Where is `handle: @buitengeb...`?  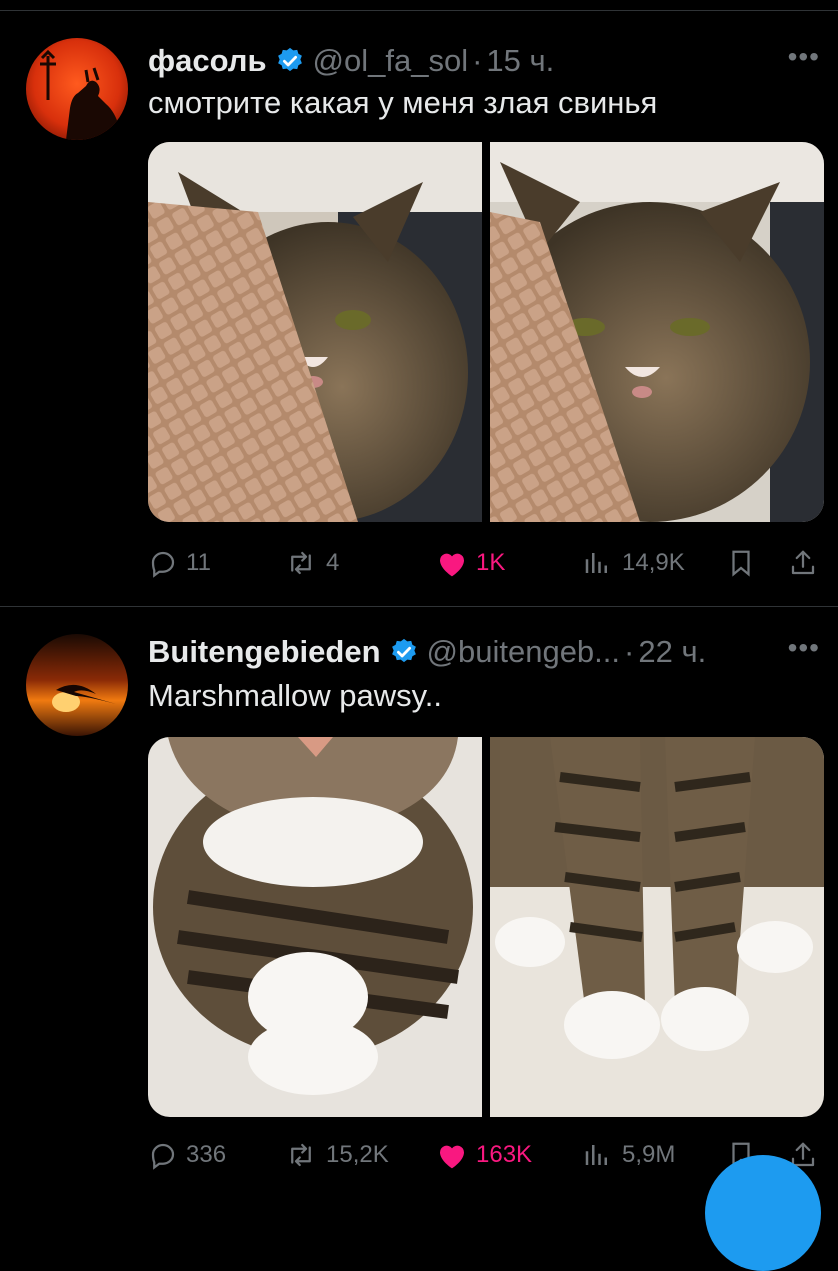 handle: @buitengeb... is located at coordinates (524, 652).